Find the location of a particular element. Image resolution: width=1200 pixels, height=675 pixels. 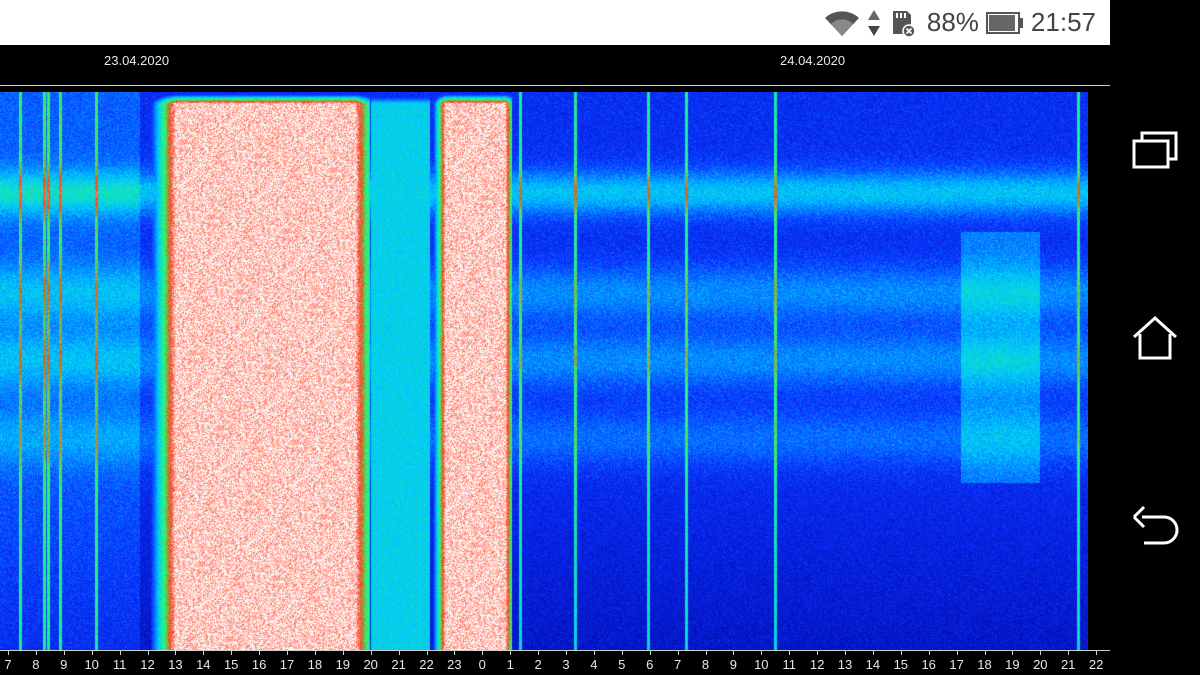

recent-apps-icon is located at coordinates (1155, 150).